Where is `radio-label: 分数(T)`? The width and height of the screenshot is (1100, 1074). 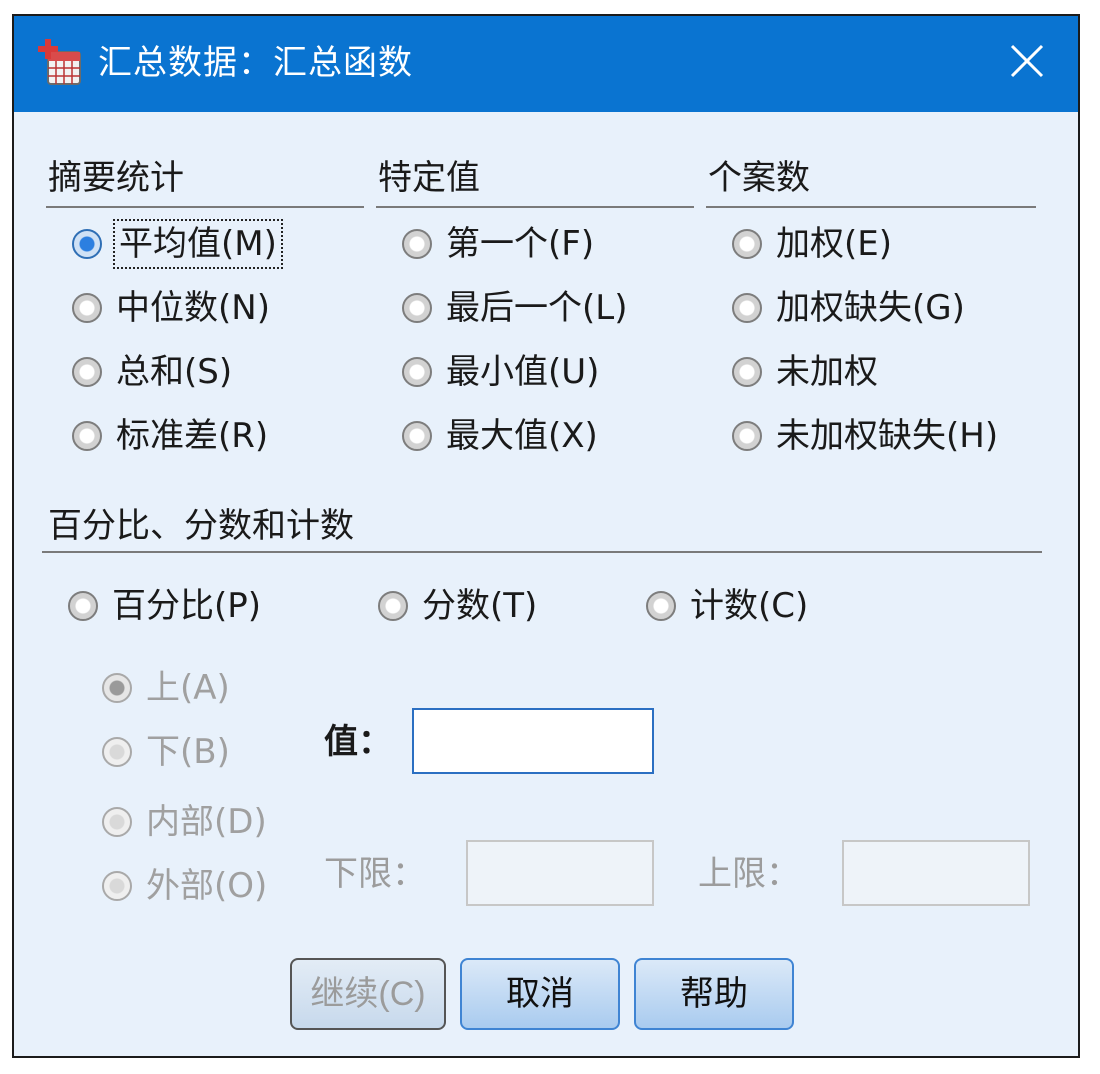
radio-label: 分数(T) is located at coordinates (480, 606).